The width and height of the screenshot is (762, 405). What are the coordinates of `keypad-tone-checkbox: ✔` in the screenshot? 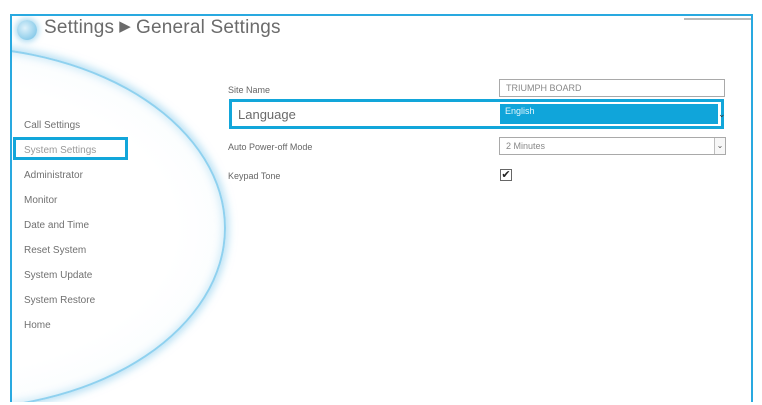 It's located at (506, 175).